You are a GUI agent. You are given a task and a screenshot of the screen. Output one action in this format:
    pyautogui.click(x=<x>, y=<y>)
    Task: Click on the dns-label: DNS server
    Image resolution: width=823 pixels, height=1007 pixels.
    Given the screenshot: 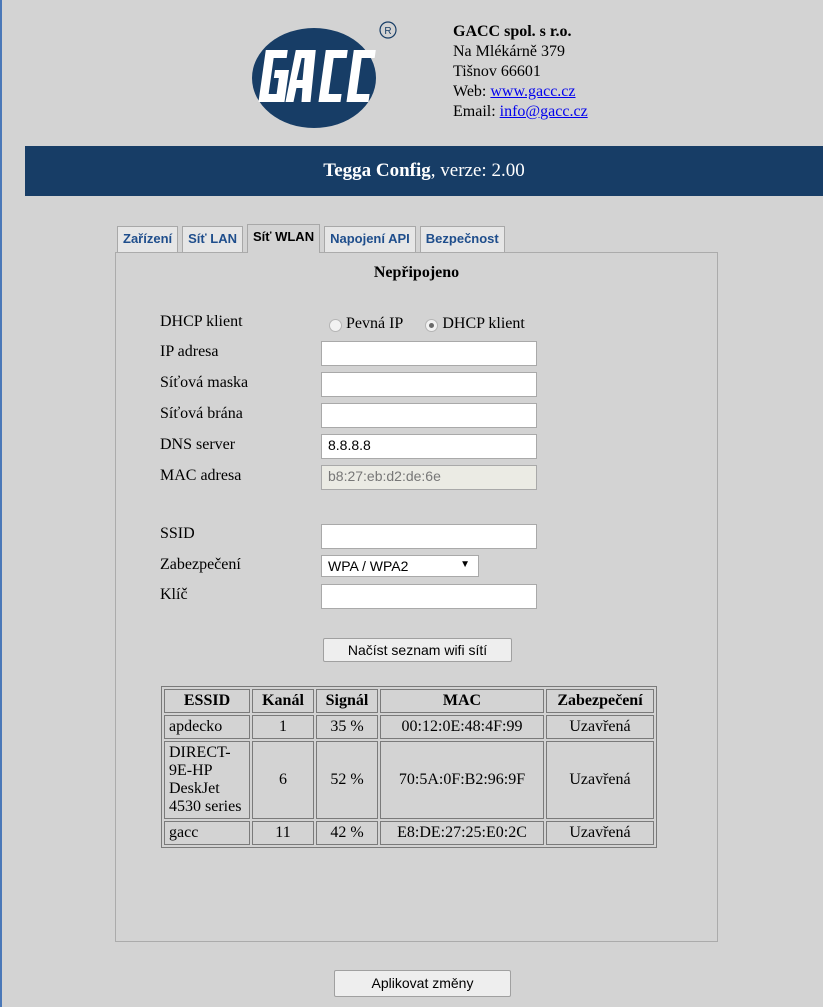 What is the action you would take?
    pyautogui.click(x=198, y=444)
    